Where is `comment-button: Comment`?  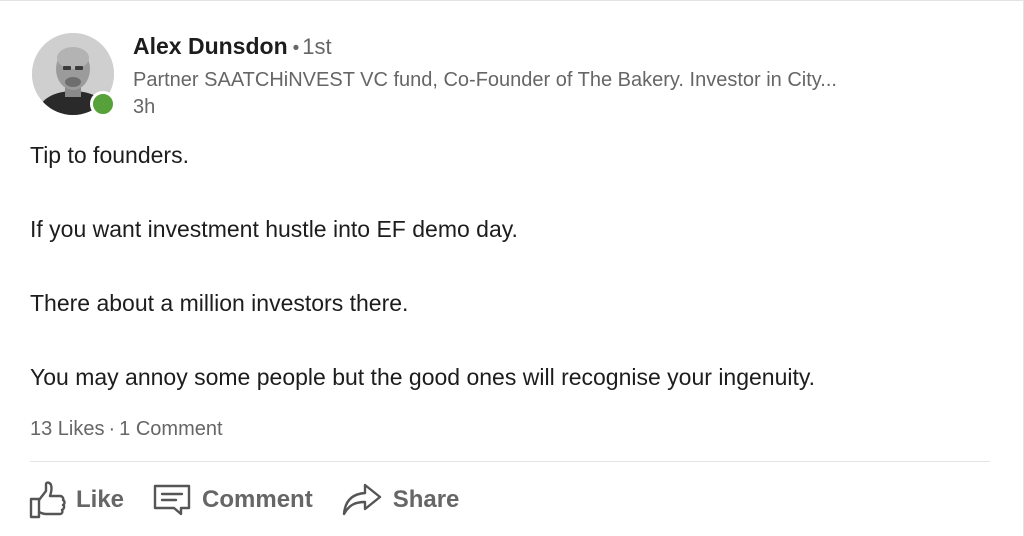
comment-button: Comment is located at coordinates (232, 500).